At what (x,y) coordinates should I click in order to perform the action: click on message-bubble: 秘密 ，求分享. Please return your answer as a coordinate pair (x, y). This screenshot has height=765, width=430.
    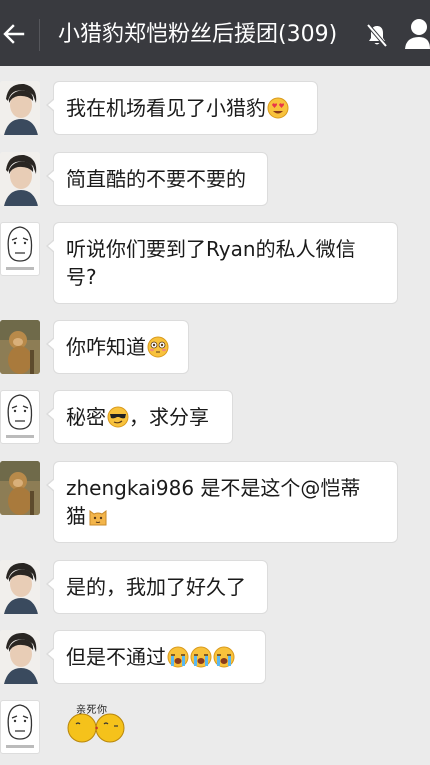
    Looking at the image, I should click on (139, 417).